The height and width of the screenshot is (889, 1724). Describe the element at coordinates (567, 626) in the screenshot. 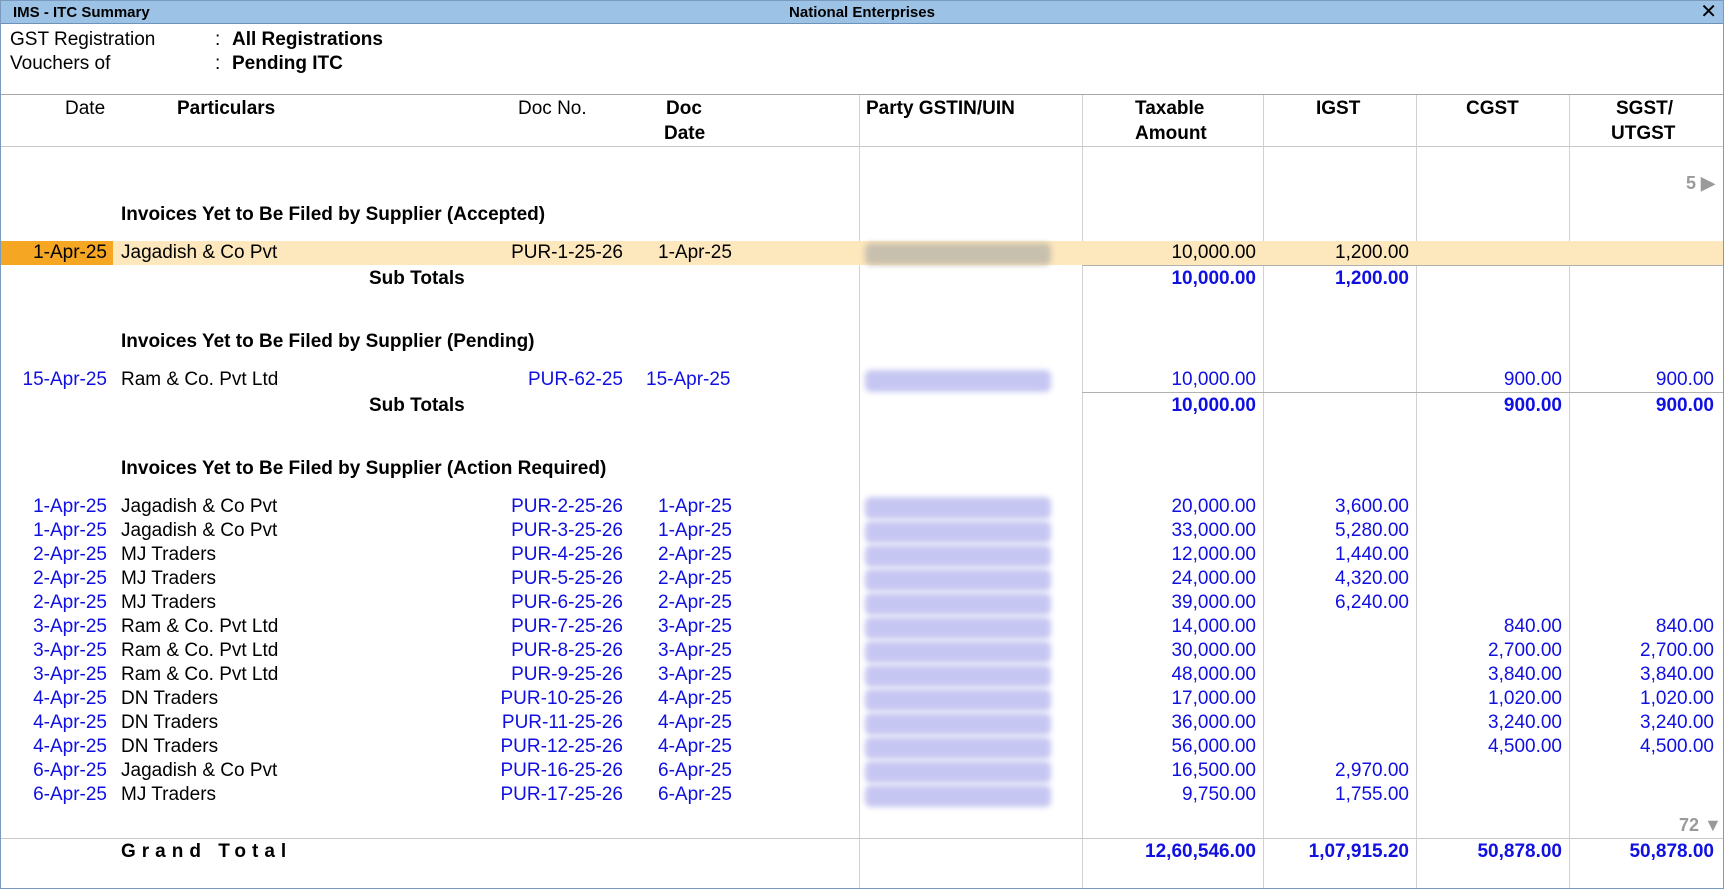

I see `row-doc-no: PUR-7-25-26` at that location.